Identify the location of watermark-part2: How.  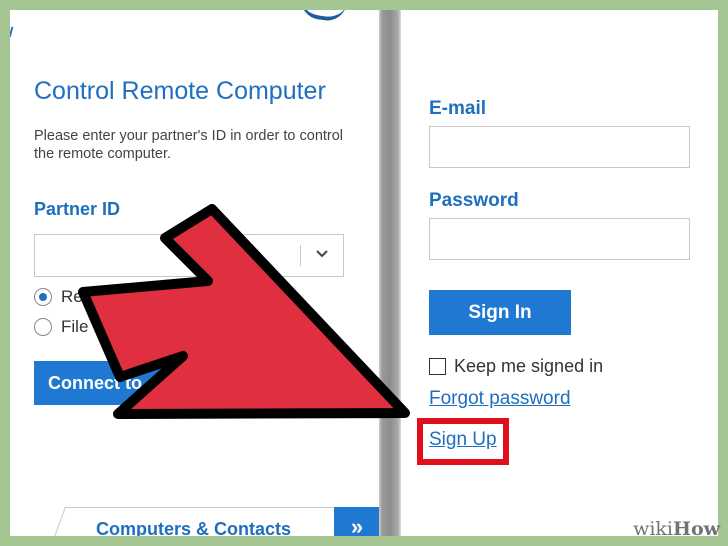
(696, 529).